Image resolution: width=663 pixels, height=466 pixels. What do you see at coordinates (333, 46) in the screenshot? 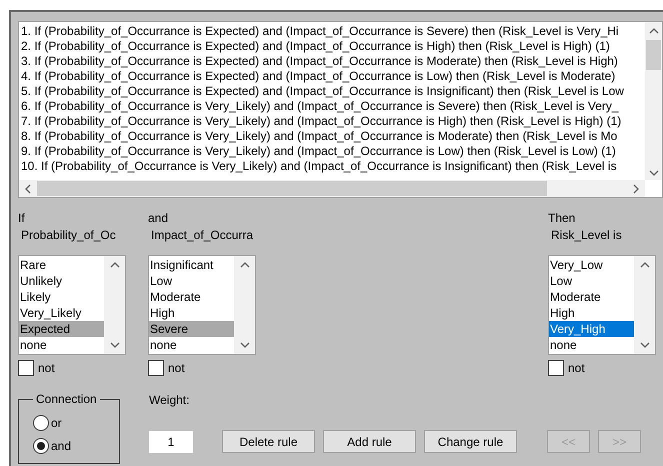
I see `rule-item: 2. If (Probability_of_Occurrance is Expected) and (Impact_of_Occurrance is High) then (Risk_Level is High) (1)` at bounding box center [333, 46].